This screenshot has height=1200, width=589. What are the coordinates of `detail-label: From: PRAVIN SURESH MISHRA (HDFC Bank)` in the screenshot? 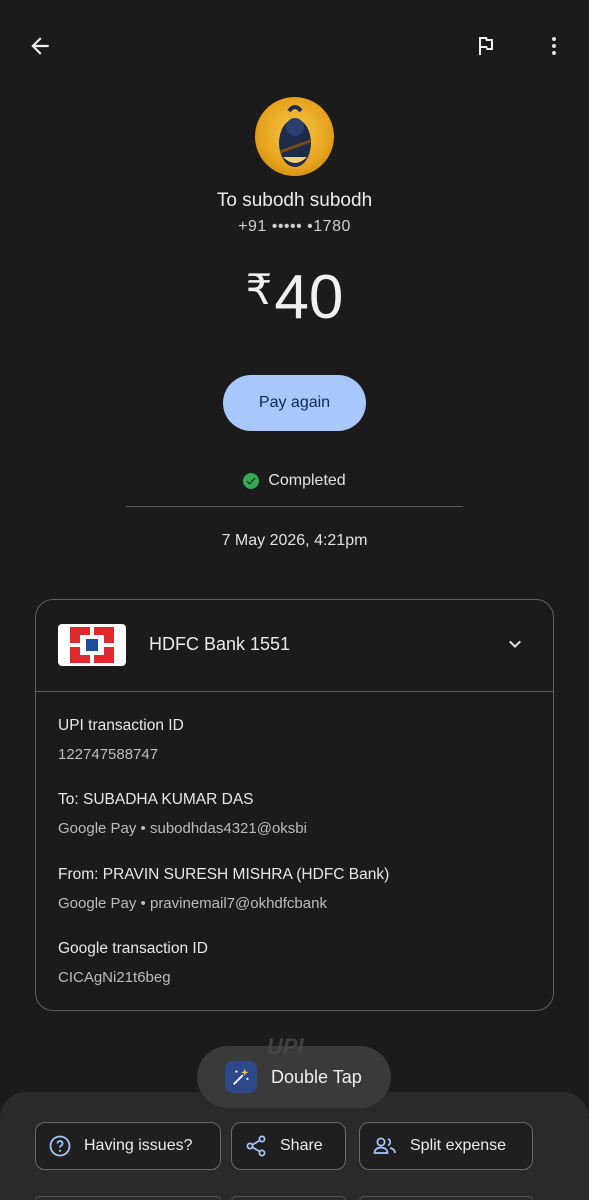 It's located at (224, 874).